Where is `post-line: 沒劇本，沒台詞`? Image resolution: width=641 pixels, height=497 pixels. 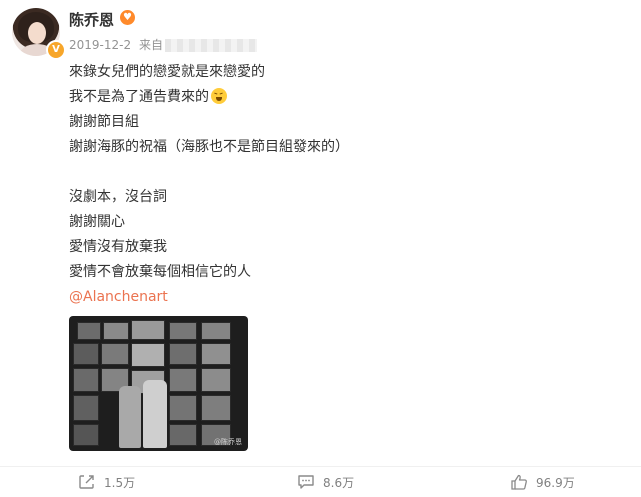 post-line: 沒劇本，沒台詞 is located at coordinates (118, 197).